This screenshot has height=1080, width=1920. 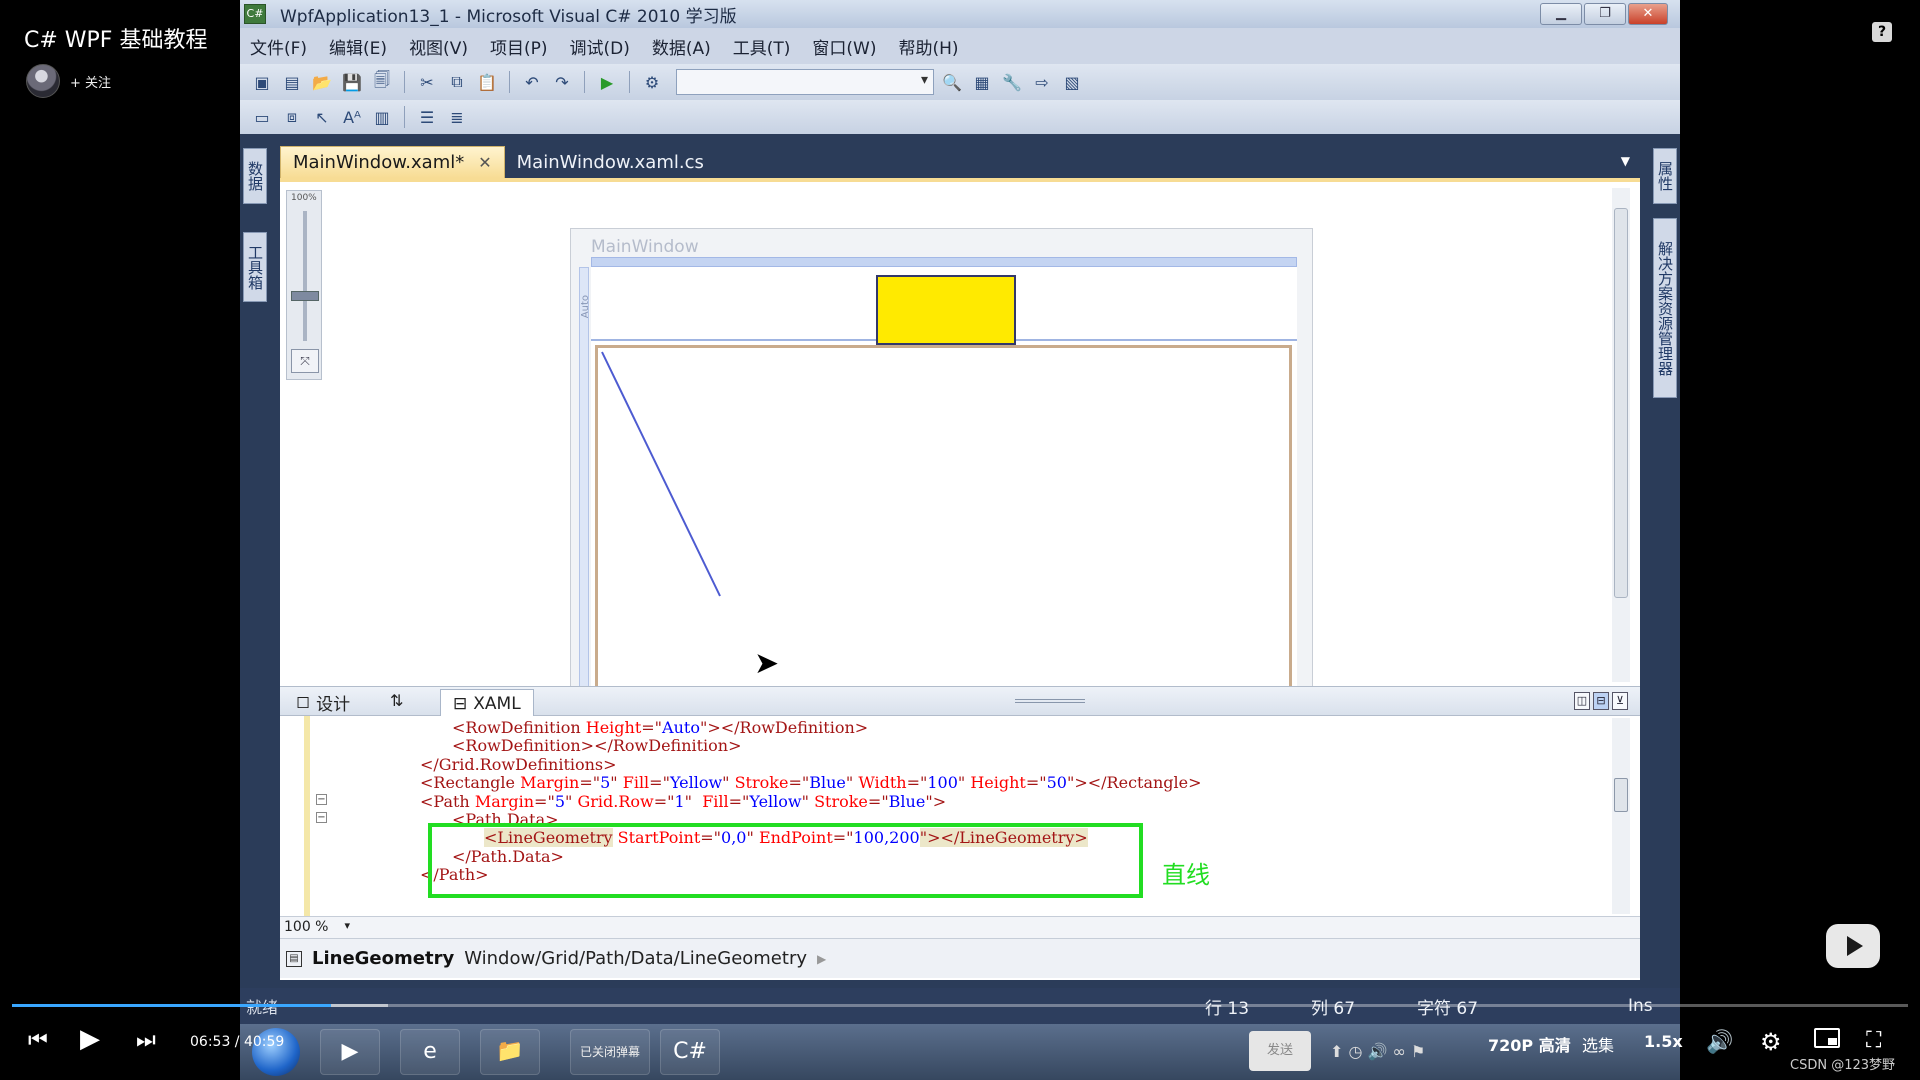 I want to click on indent-icon: ☰, so click(x=427, y=117).